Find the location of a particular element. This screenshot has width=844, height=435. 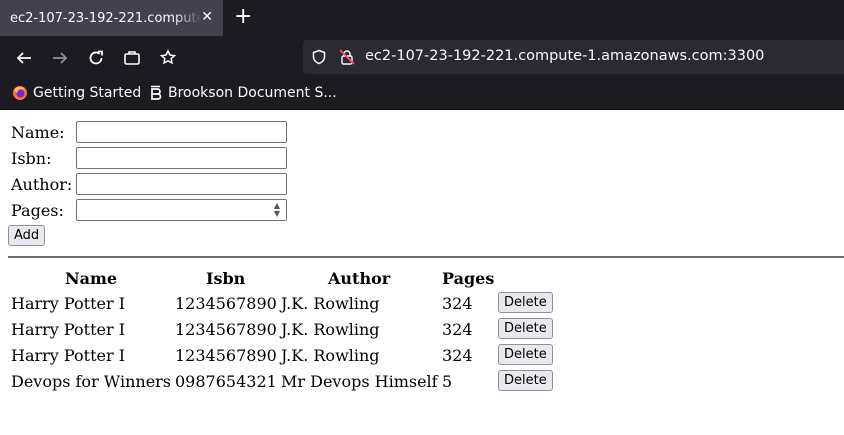

bookmark-getting-started: Getting Started is located at coordinates (76, 93).